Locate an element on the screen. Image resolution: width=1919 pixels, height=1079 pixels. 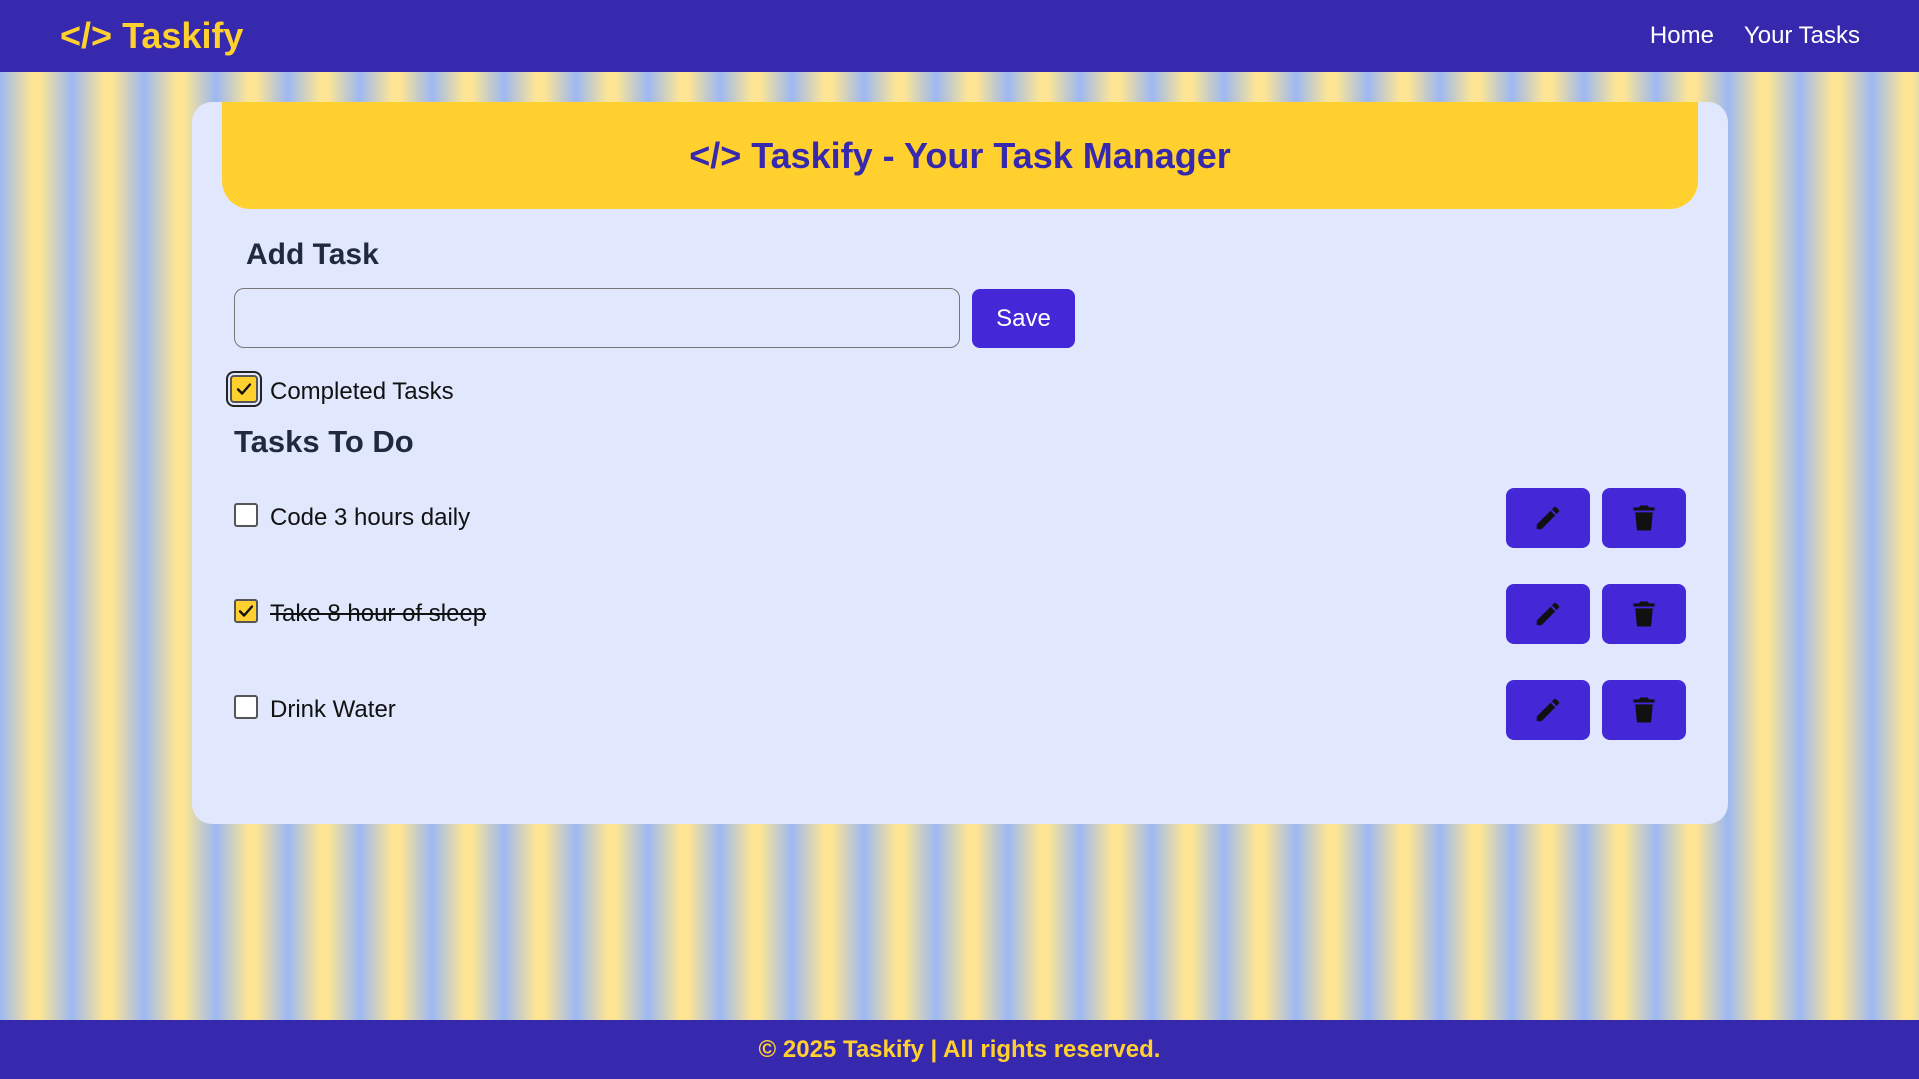
add-task-heading: Add Task is located at coordinates (312, 254).